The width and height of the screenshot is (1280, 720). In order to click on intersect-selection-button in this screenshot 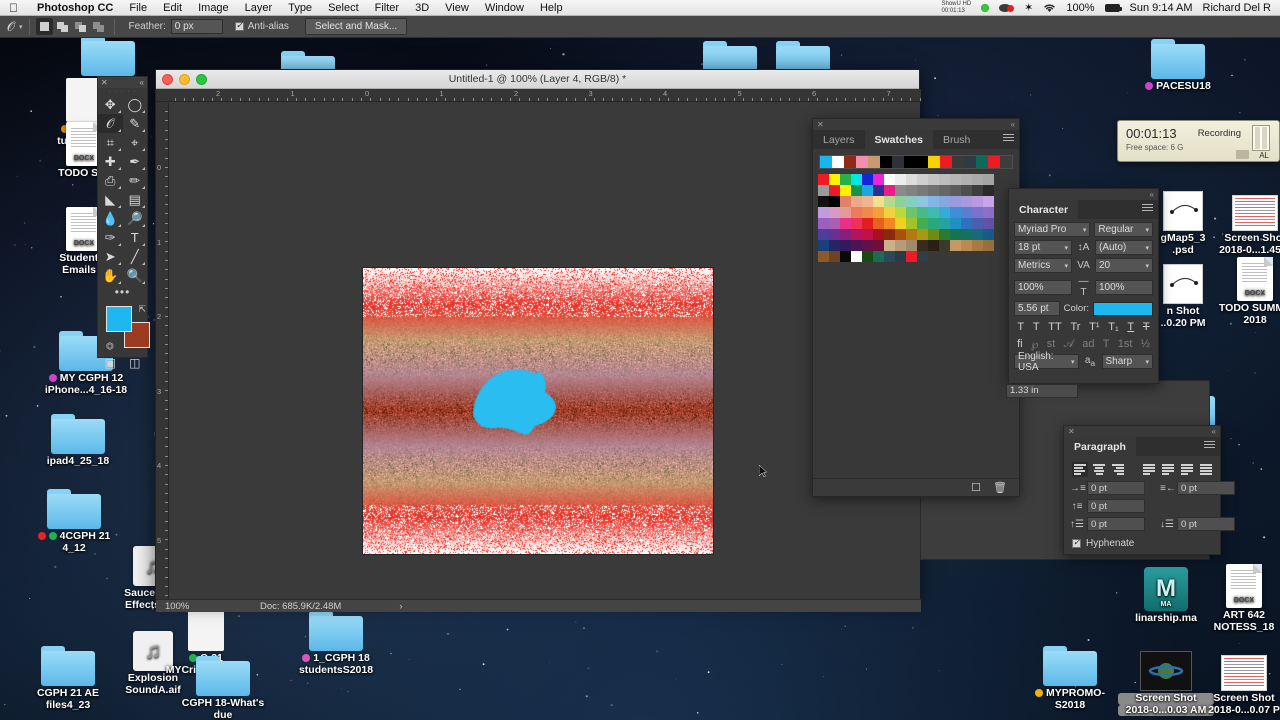, I will do `click(98, 26)`.